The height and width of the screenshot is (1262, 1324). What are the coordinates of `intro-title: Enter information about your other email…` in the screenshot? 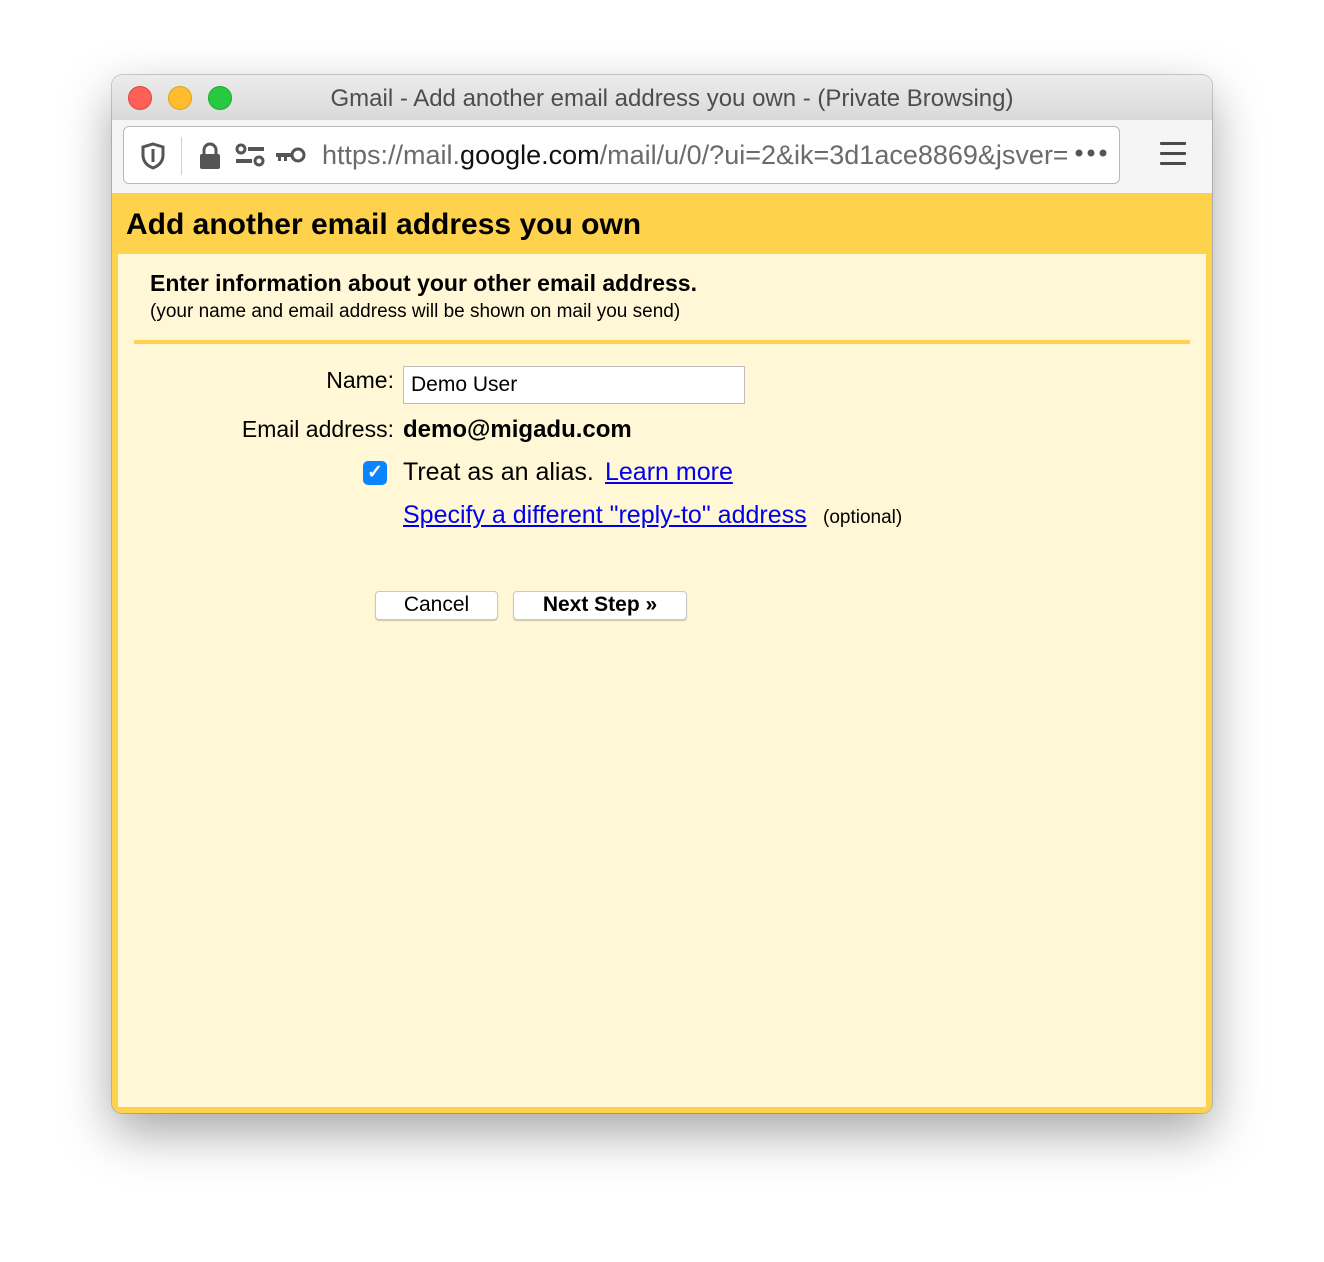 It's located at (423, 283).